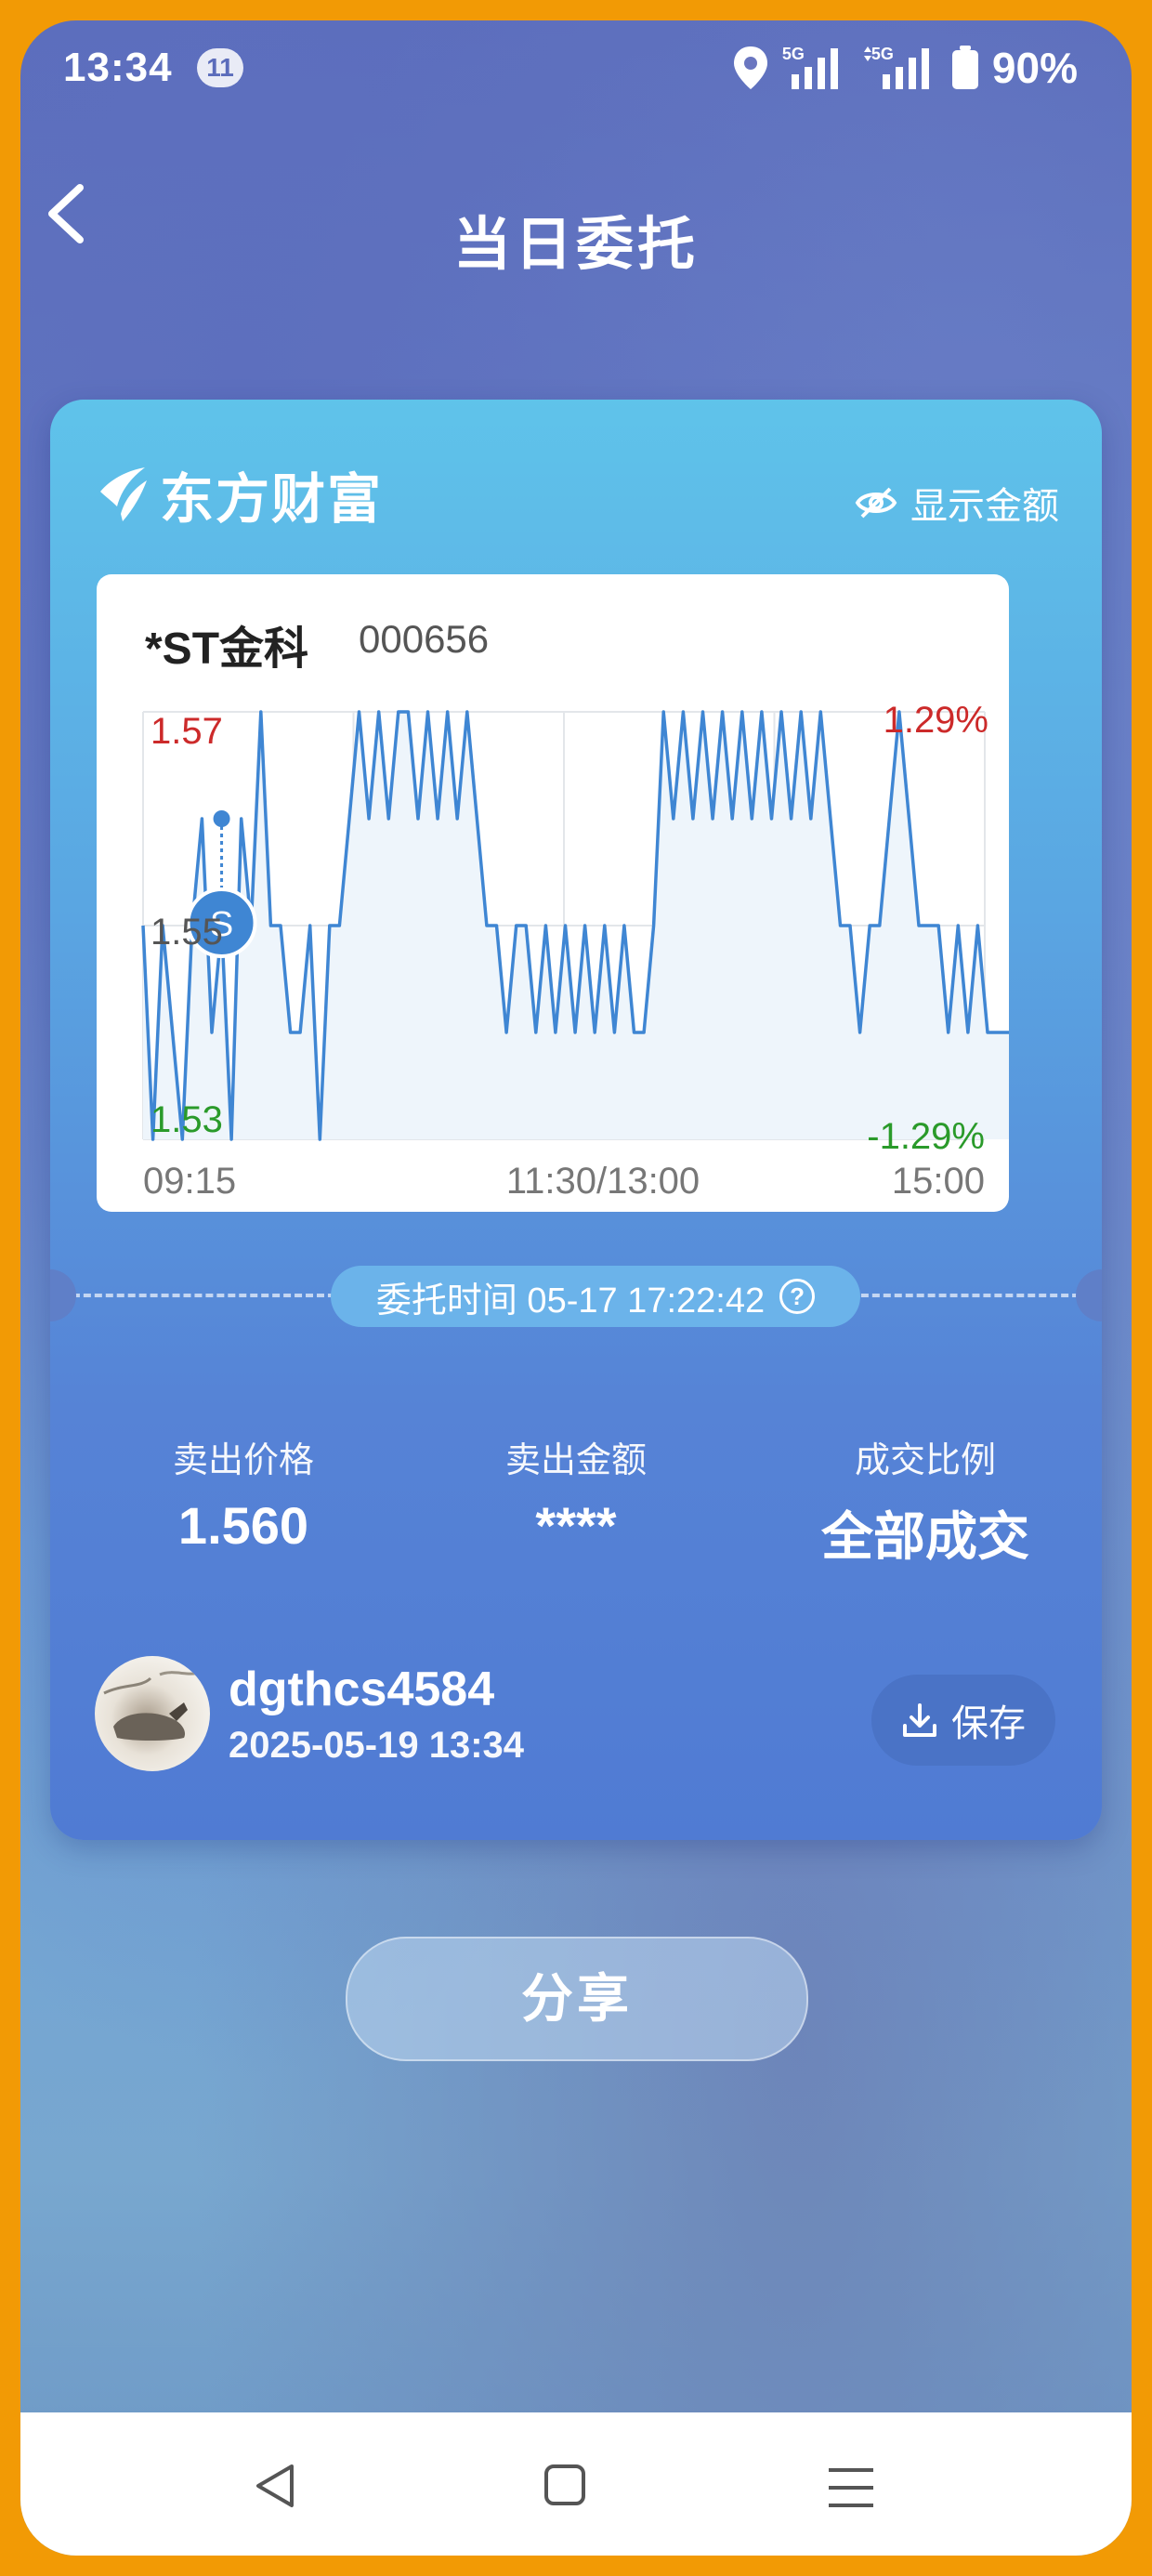 The image size is (1152, 2576). I want to click on user-info: dgthcs4584 2025-05-19 13:34, so click(376, 1714).